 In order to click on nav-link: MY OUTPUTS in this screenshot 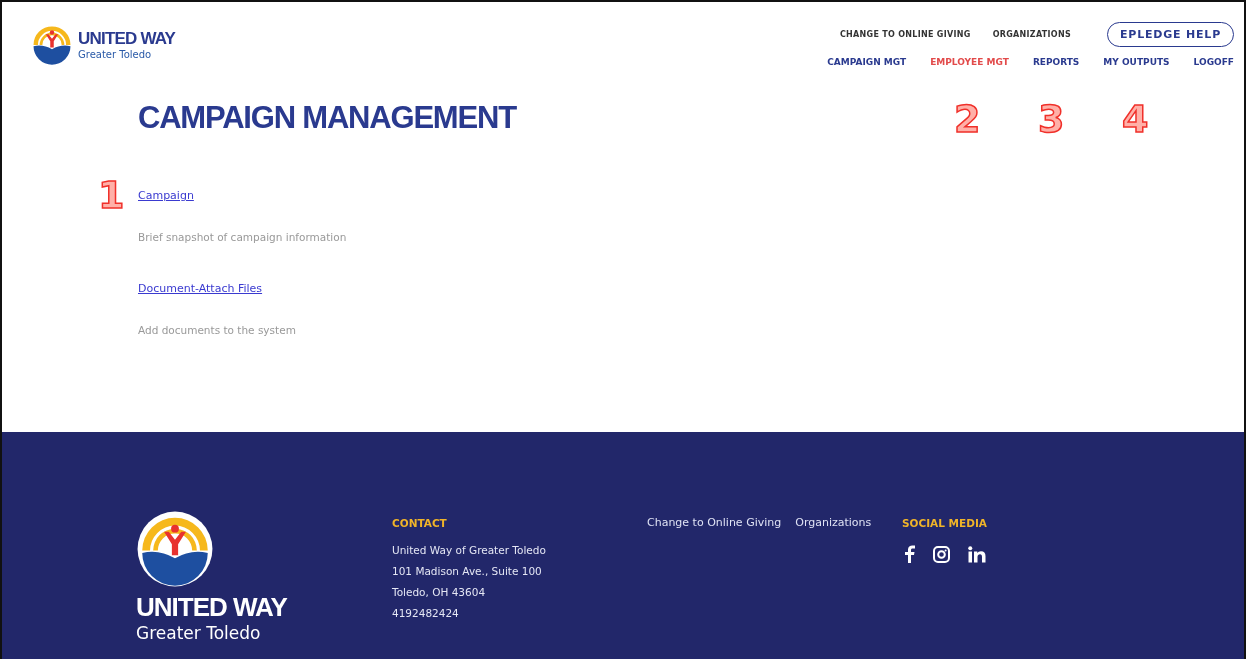, I will do `click(1136, 62)`.